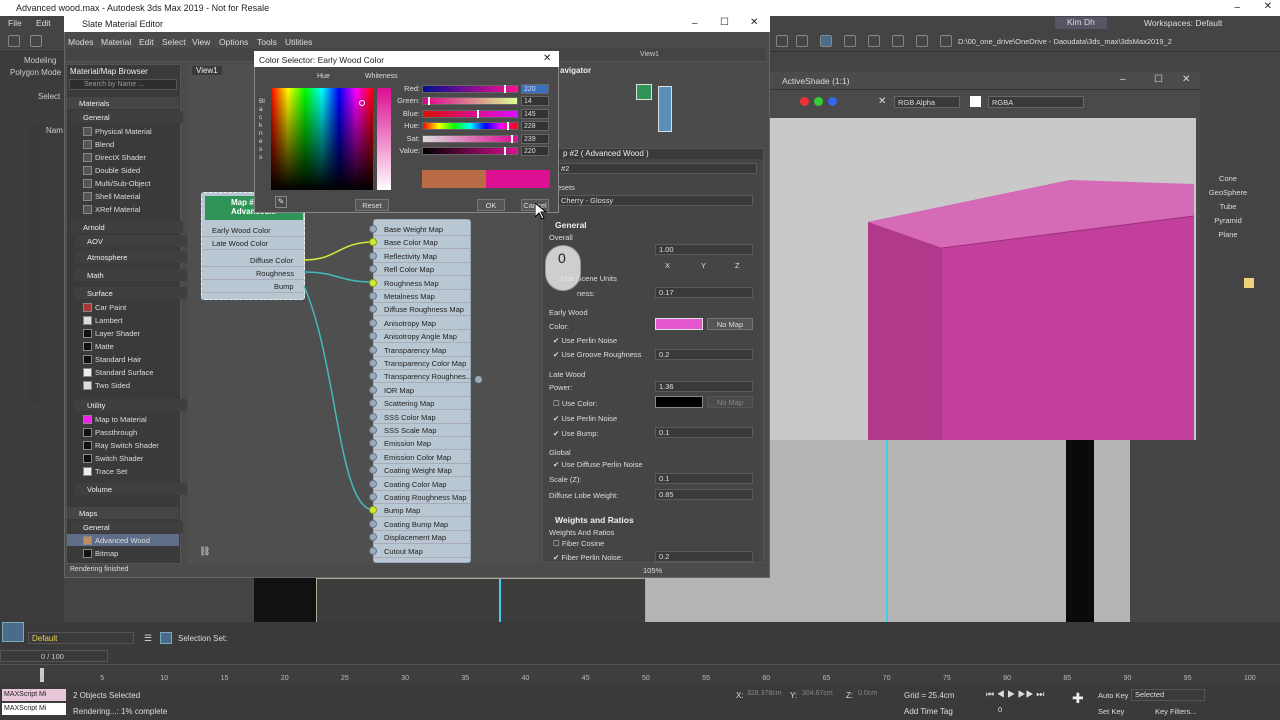 This screenshot has width=1280, height=720. What do you see at coordinates (652, 570) in the screenshot?
I see `zoom-field: 105%` at bounding box center [652, 570].